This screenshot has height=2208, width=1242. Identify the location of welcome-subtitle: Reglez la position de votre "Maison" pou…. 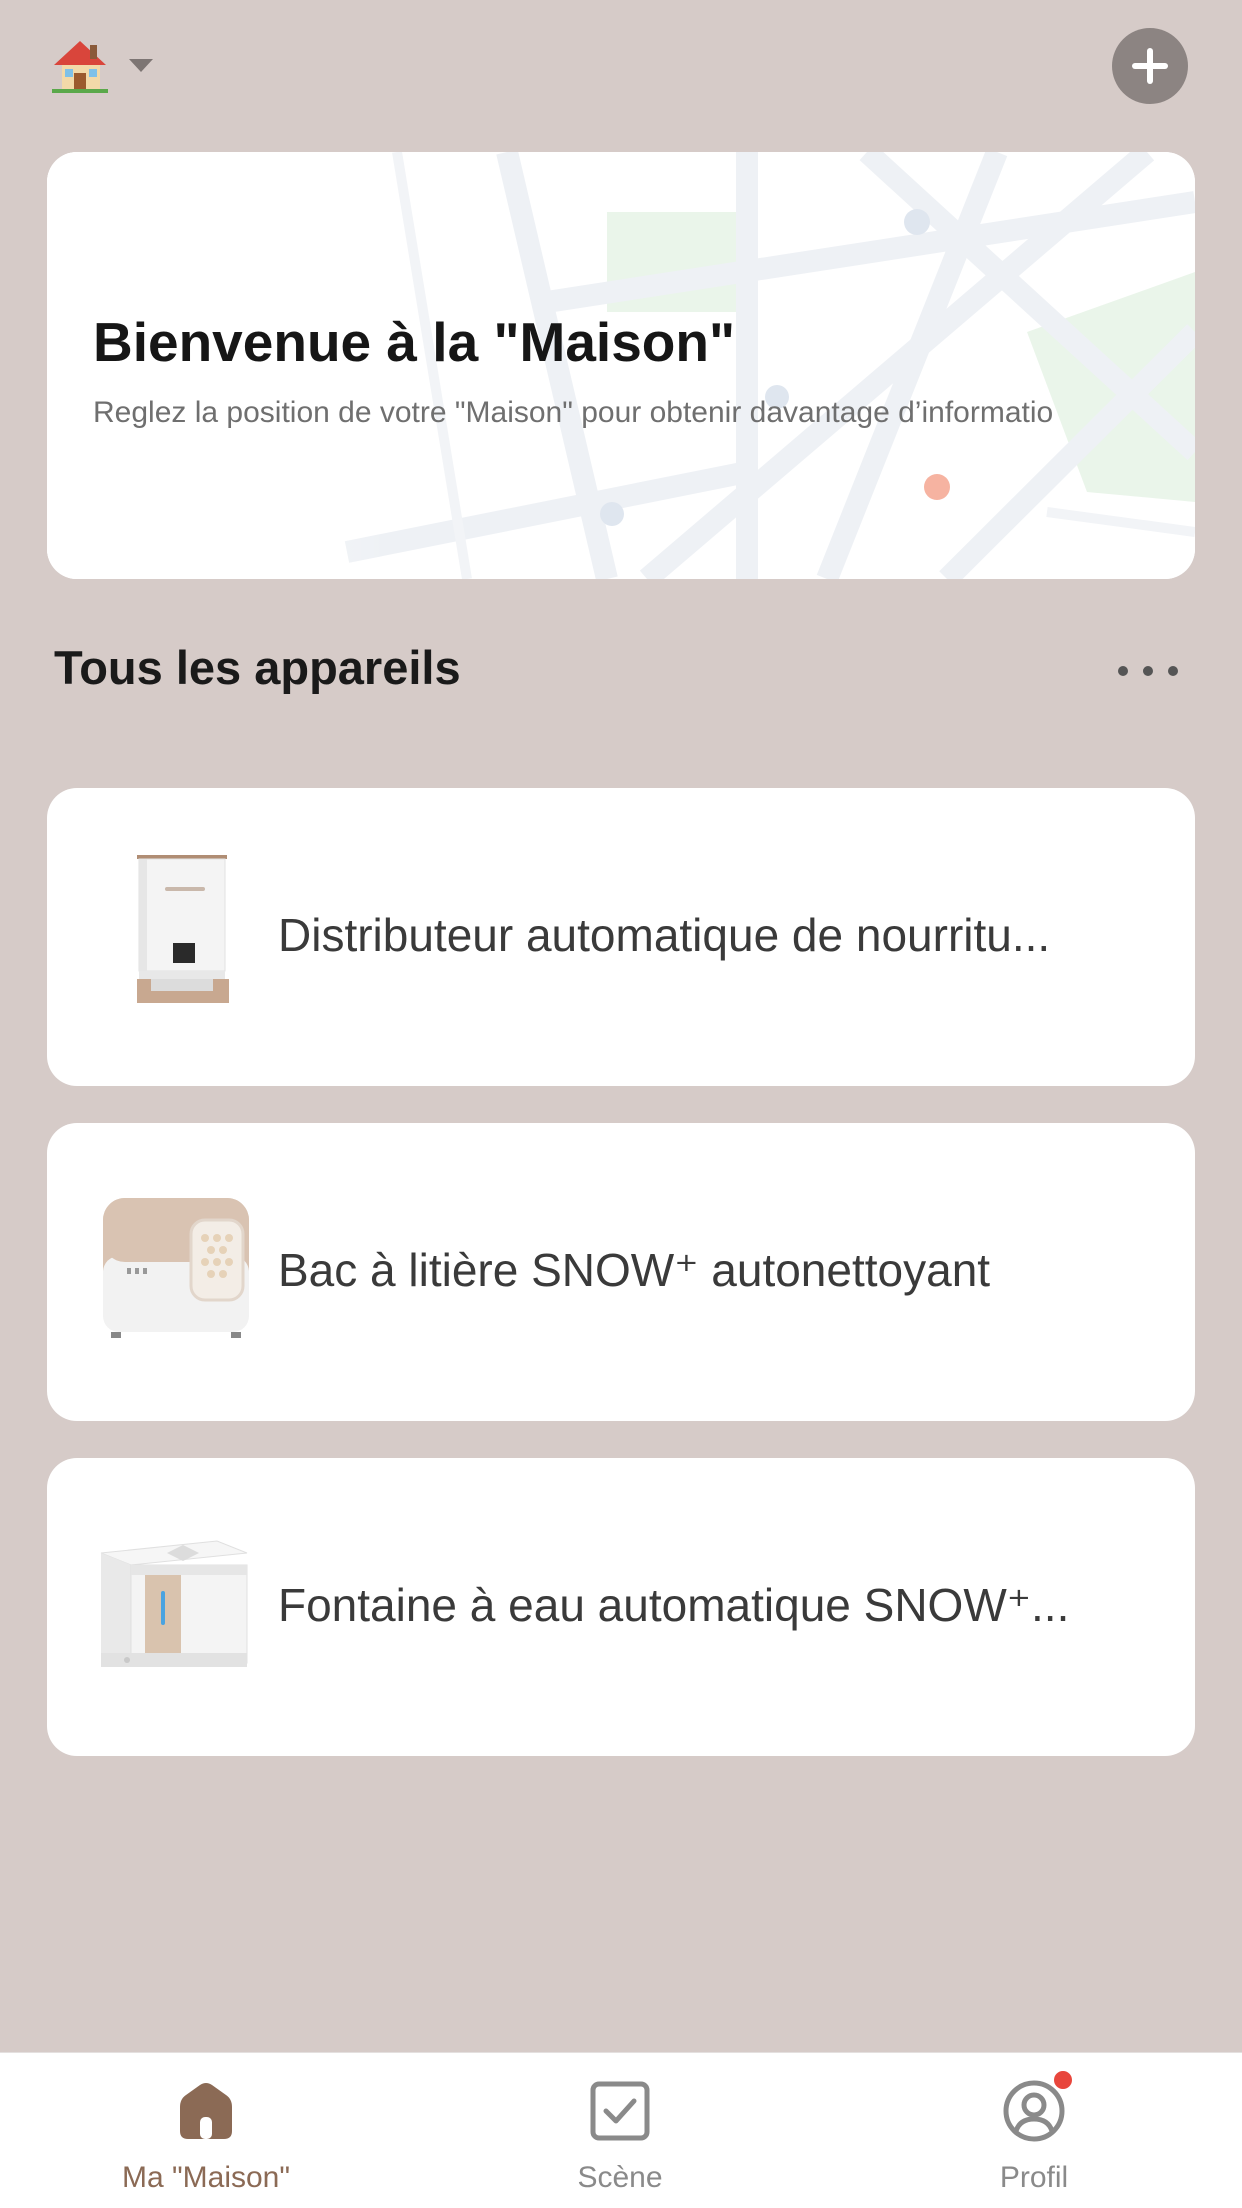
(573, 412).